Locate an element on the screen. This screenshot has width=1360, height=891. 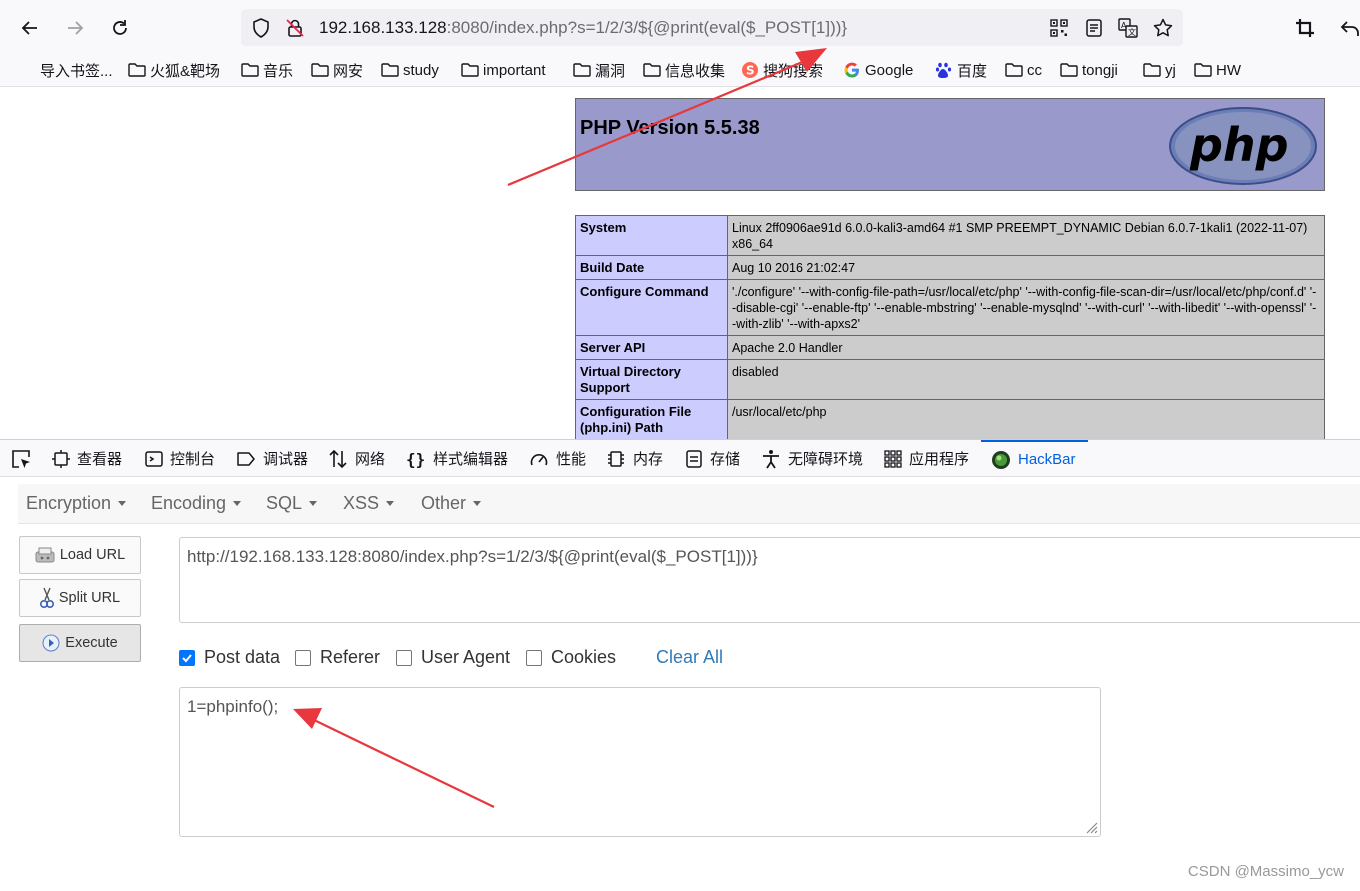
bookmark-folder: 漏洞 is located at coordinates (599, 70).